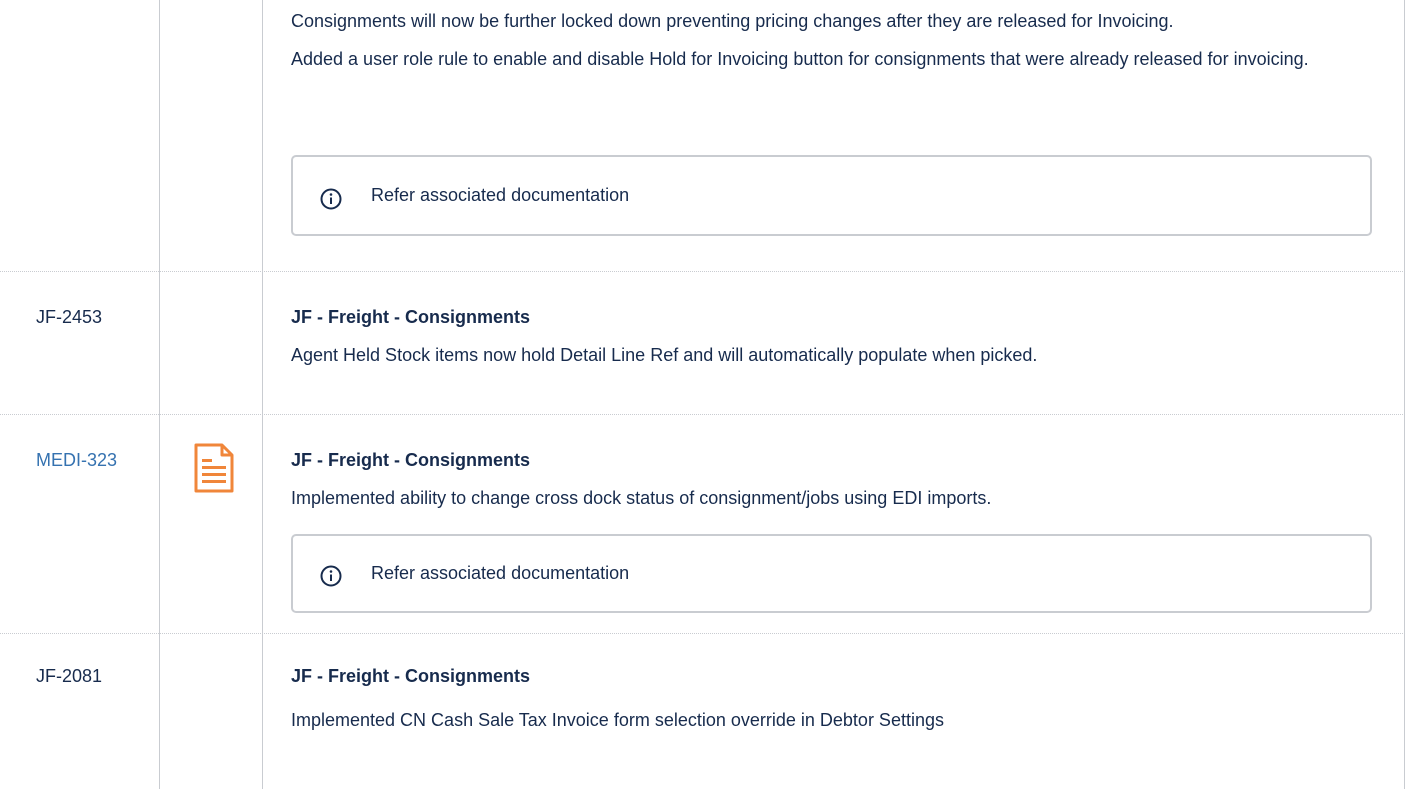  Describe the element at coordinates (214, 468) in the screenshot. I see `document-icon` at that location.